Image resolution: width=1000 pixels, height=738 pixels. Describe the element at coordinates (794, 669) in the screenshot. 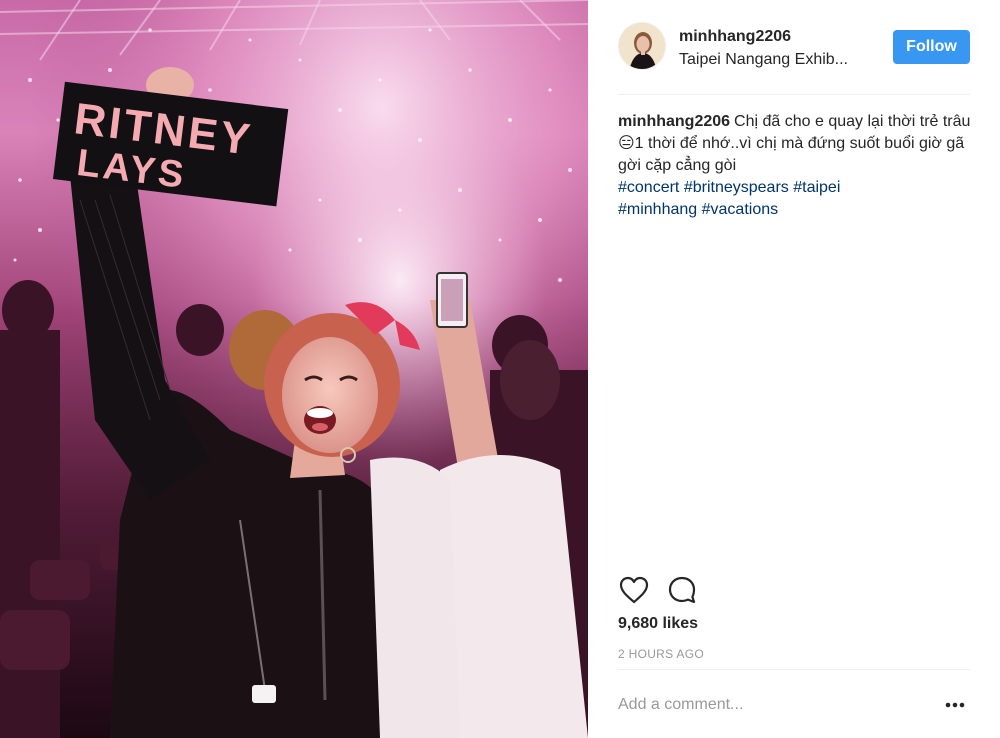

I see `comment-divider` at that location.